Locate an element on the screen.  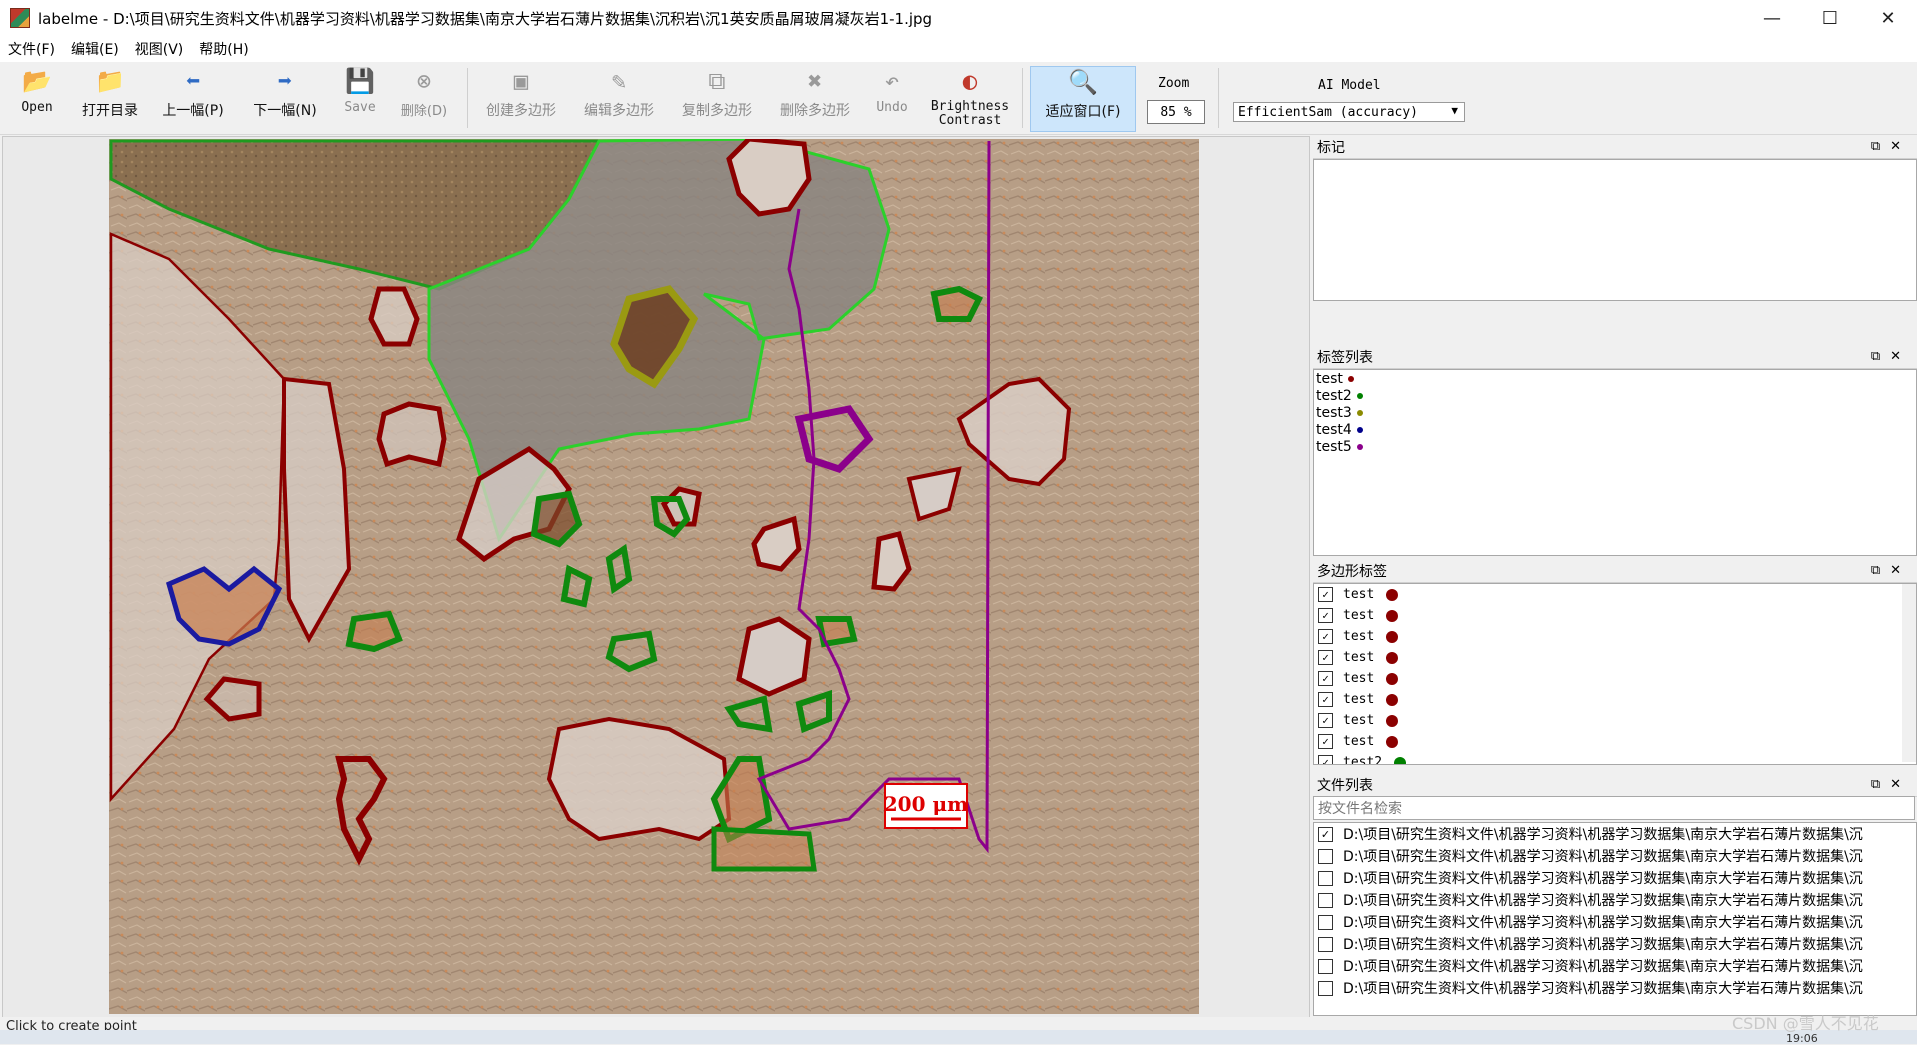
label-name: test3 is located at coordinates (1334, 412).